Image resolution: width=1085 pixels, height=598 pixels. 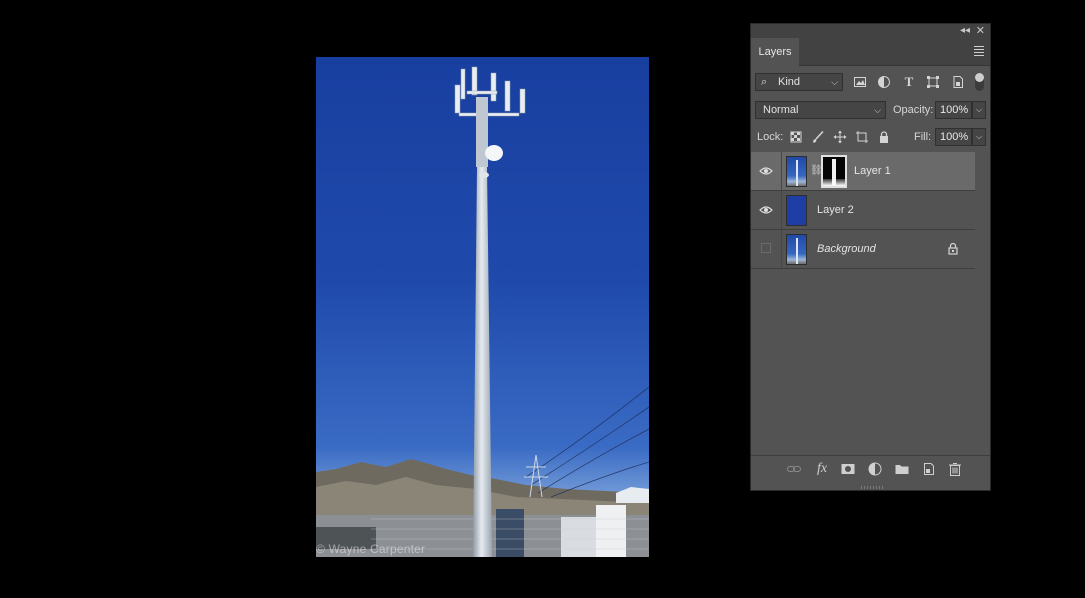 What do you see at coordinates (820, 110) in the screenshot?
I see `blend-mode-select: Normal ⌵` at bounding box center [820, 110].